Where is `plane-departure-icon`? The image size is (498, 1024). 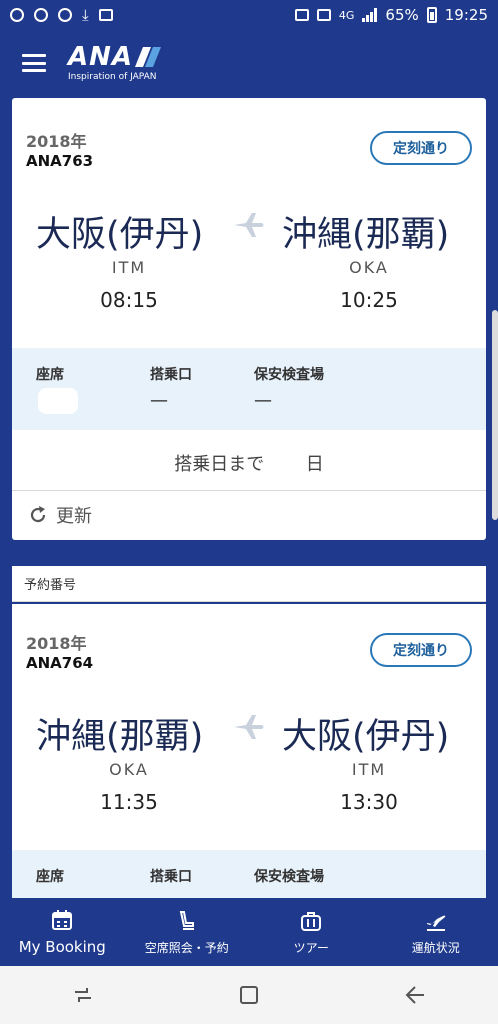
plane-departure-icon is located at coordinates (435, 923).